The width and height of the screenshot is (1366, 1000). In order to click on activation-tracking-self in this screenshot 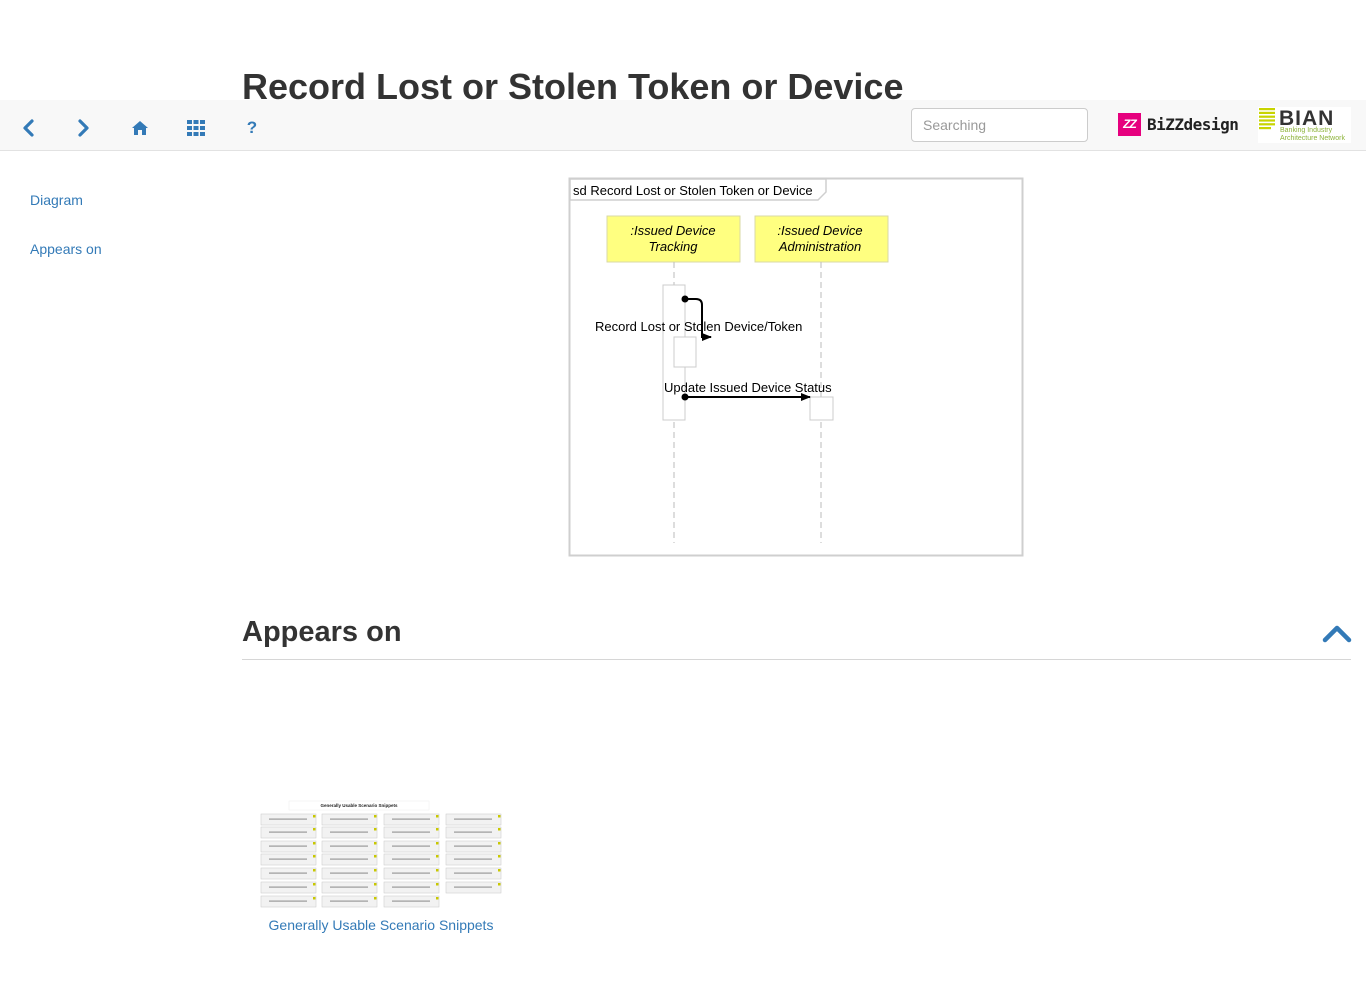, I will do `click(685, 352)`.